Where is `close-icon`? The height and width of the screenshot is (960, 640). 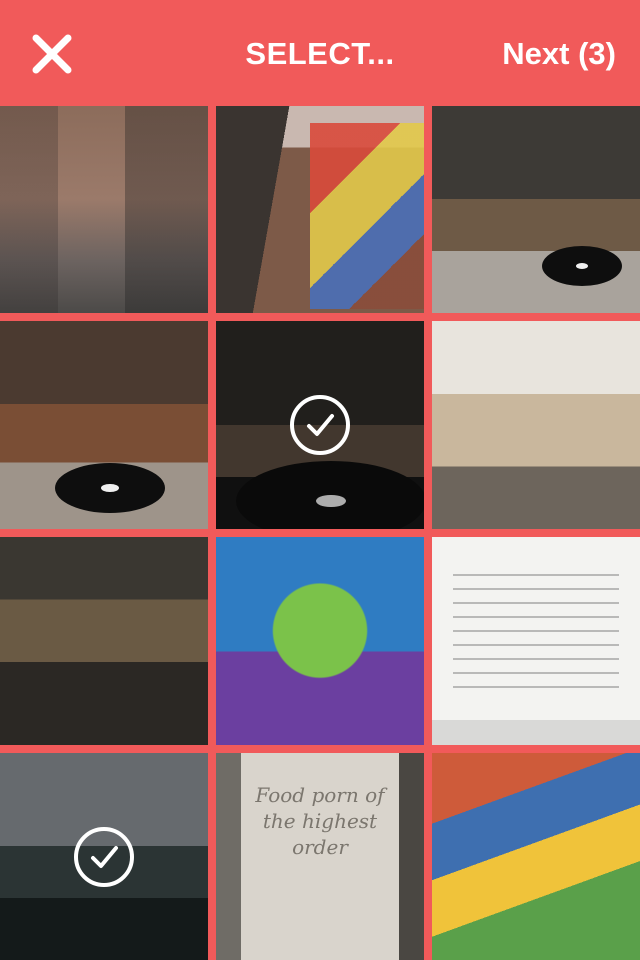 close-icon is located at coordinates (52, 54).